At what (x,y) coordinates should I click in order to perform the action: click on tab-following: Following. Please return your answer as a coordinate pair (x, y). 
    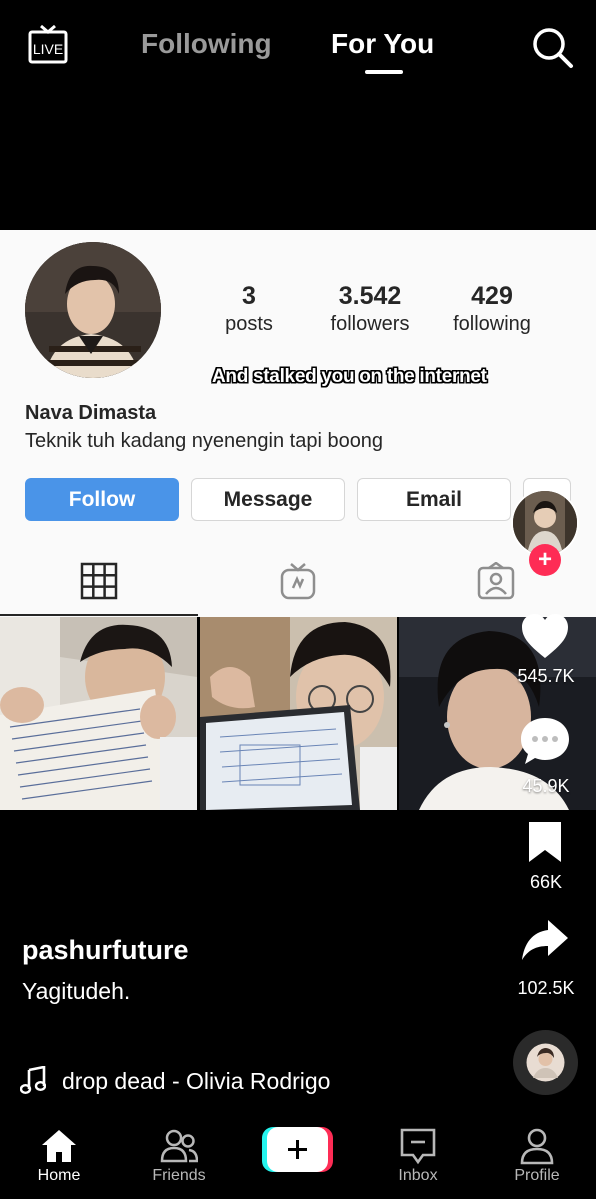
    Looking at the image, I should click on (206, 44).